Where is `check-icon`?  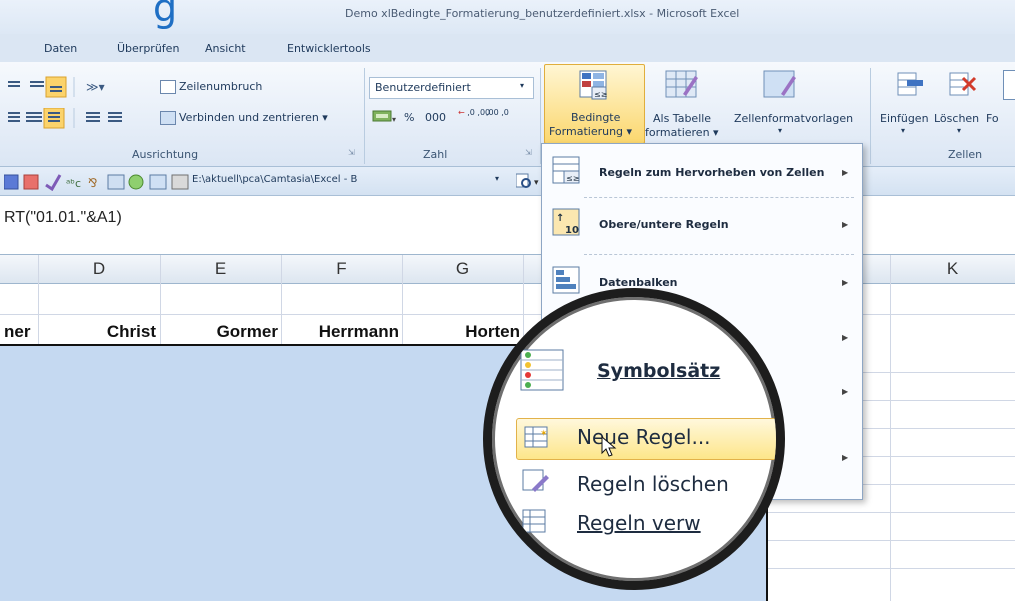
check-icon is located at coordinates (53, 183).